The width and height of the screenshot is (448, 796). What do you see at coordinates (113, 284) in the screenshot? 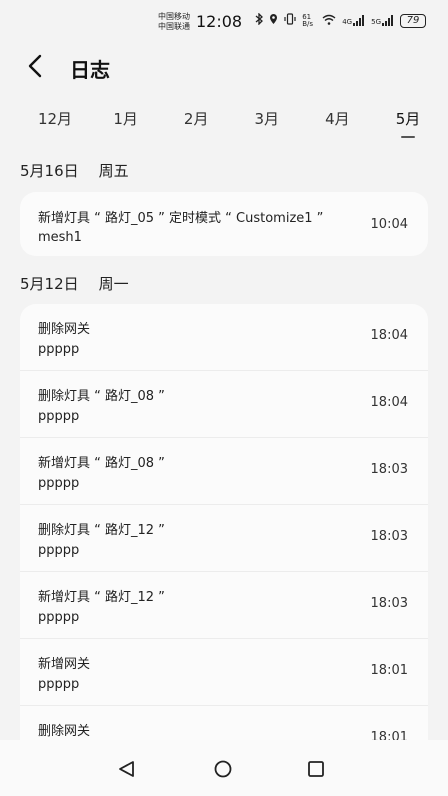
I see `weekday-label: 周一` at bounding box center [113, 284].